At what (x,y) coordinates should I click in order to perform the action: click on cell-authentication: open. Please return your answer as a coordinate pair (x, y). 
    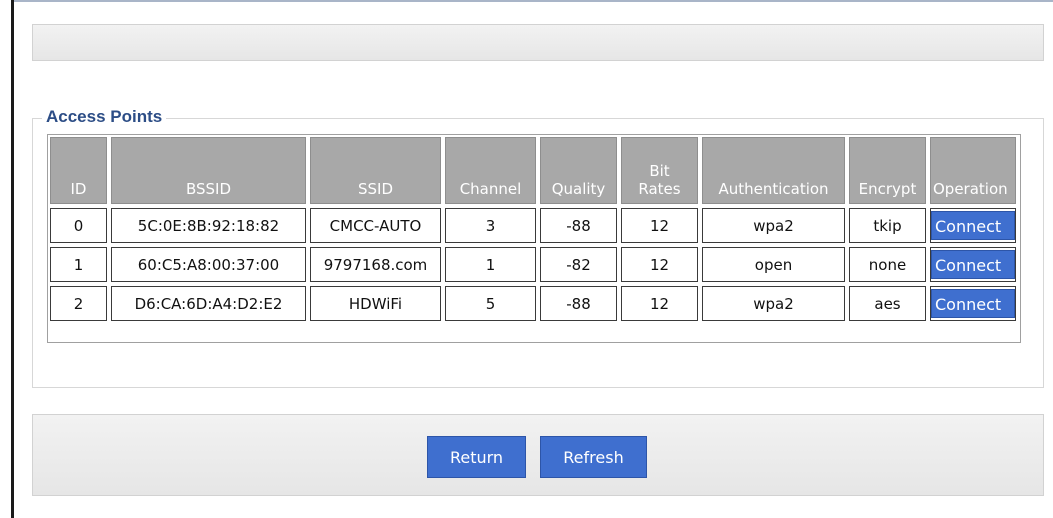
    Looking at the image, I should click on (773, 264).